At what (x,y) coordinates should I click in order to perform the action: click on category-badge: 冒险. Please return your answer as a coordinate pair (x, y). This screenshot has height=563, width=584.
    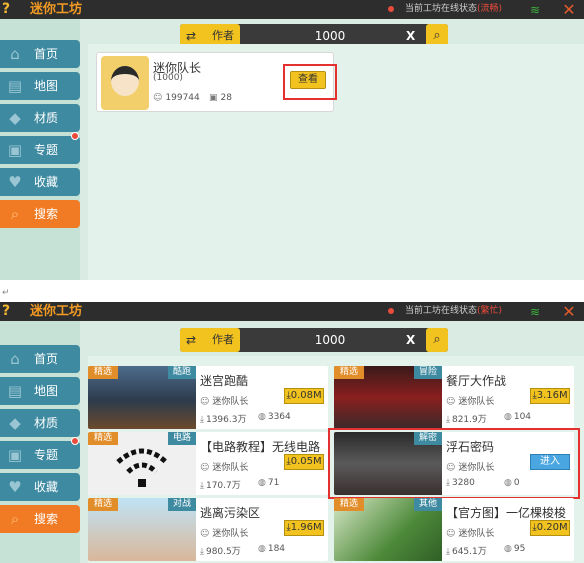
    Looking at the image, I should click on (427, 372).